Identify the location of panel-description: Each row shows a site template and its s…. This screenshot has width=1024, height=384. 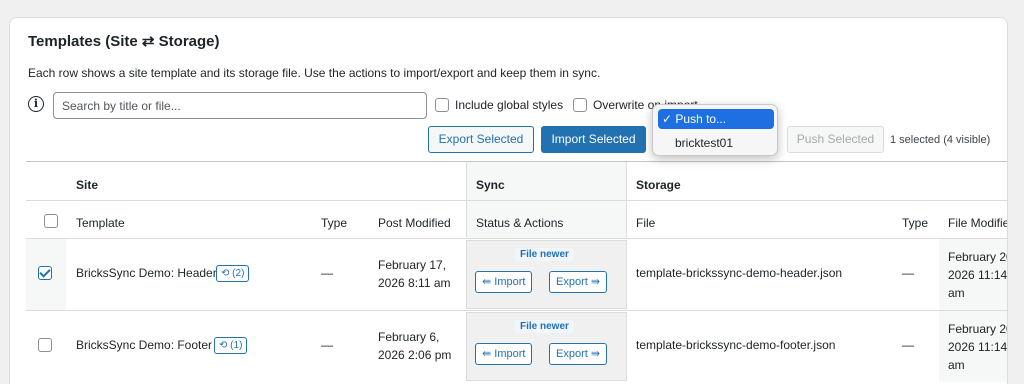
(314, 73).